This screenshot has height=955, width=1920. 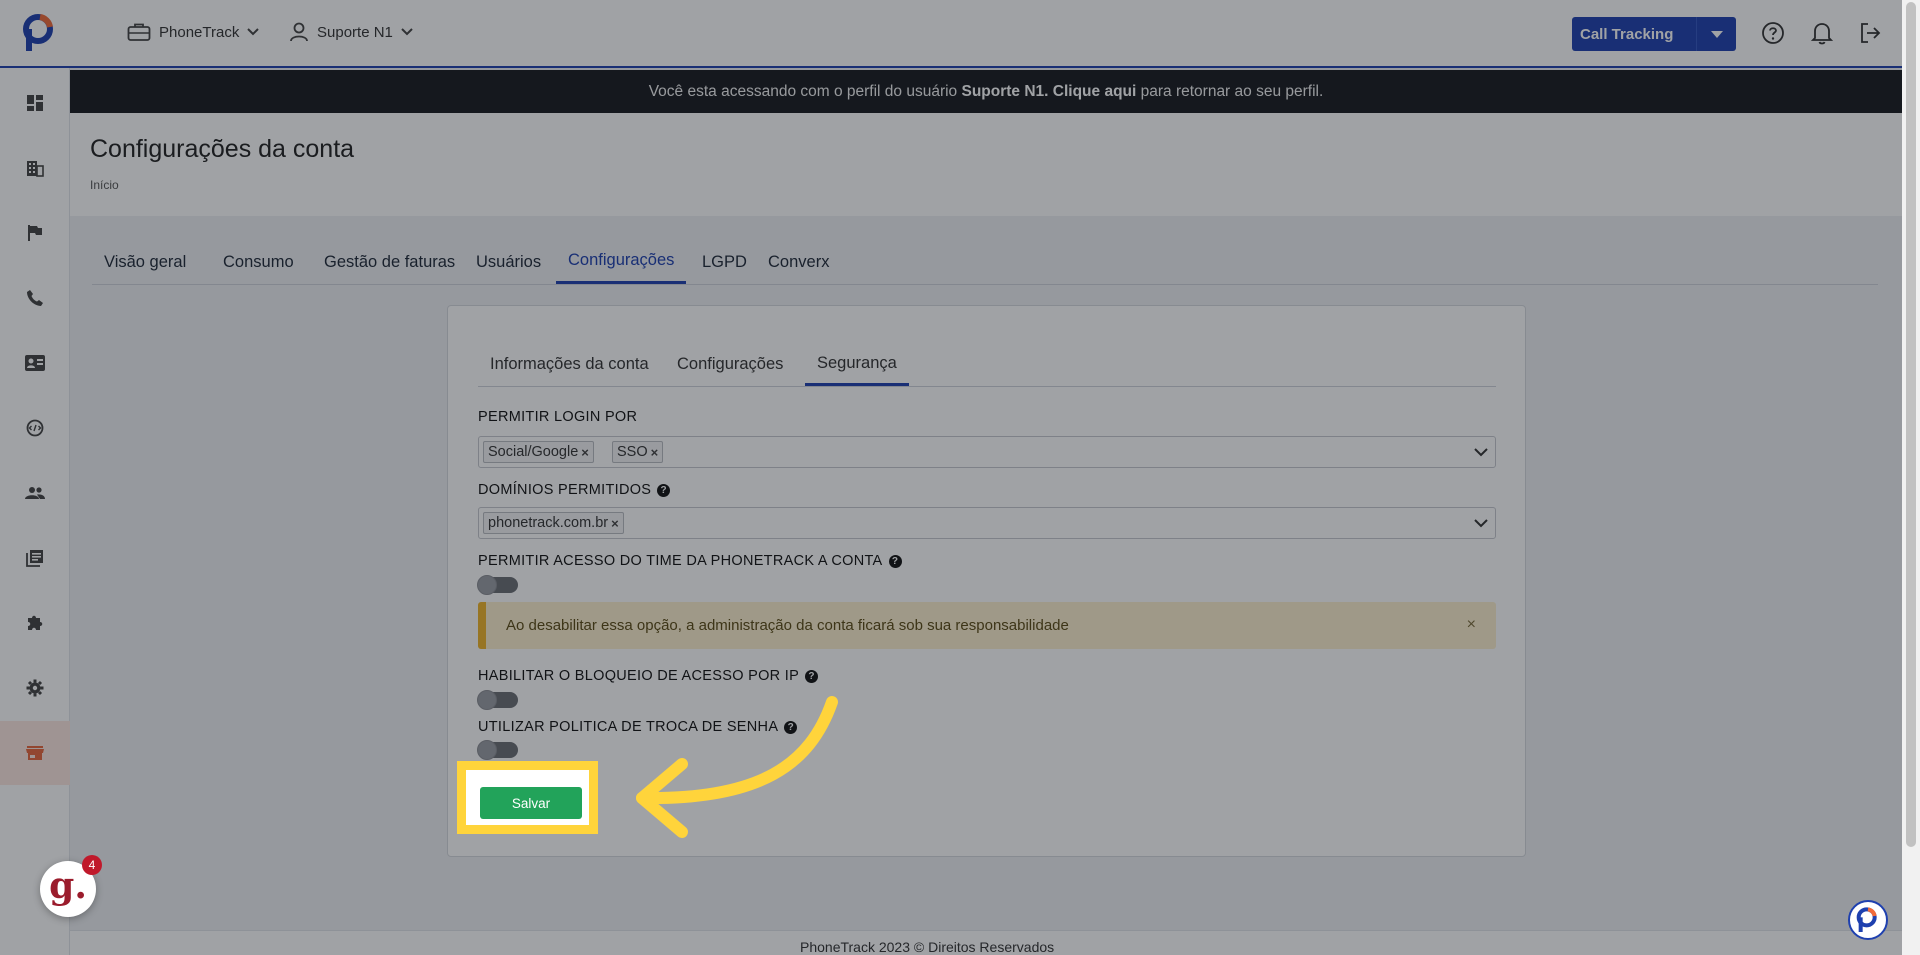 I want to click on sidebar-item-campaigns, so click(x=35, y=233).